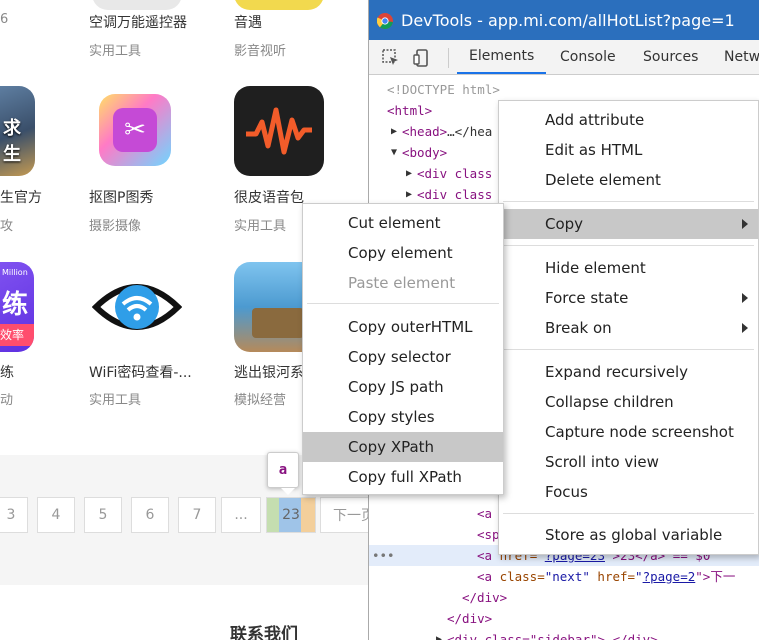 The image size is (759, 640). Describe the element at coordinates (424, 152) in the screenshot. I see `body-tag-line: <body>` at that location.